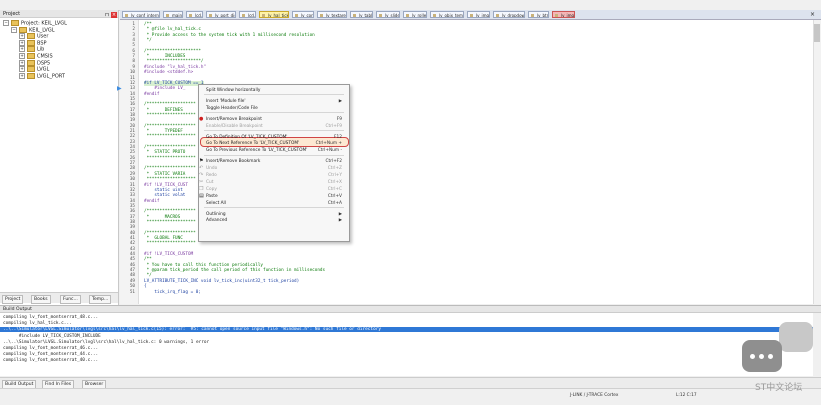  I want to click on file-tab: lv_table.h, so click(361, 14).